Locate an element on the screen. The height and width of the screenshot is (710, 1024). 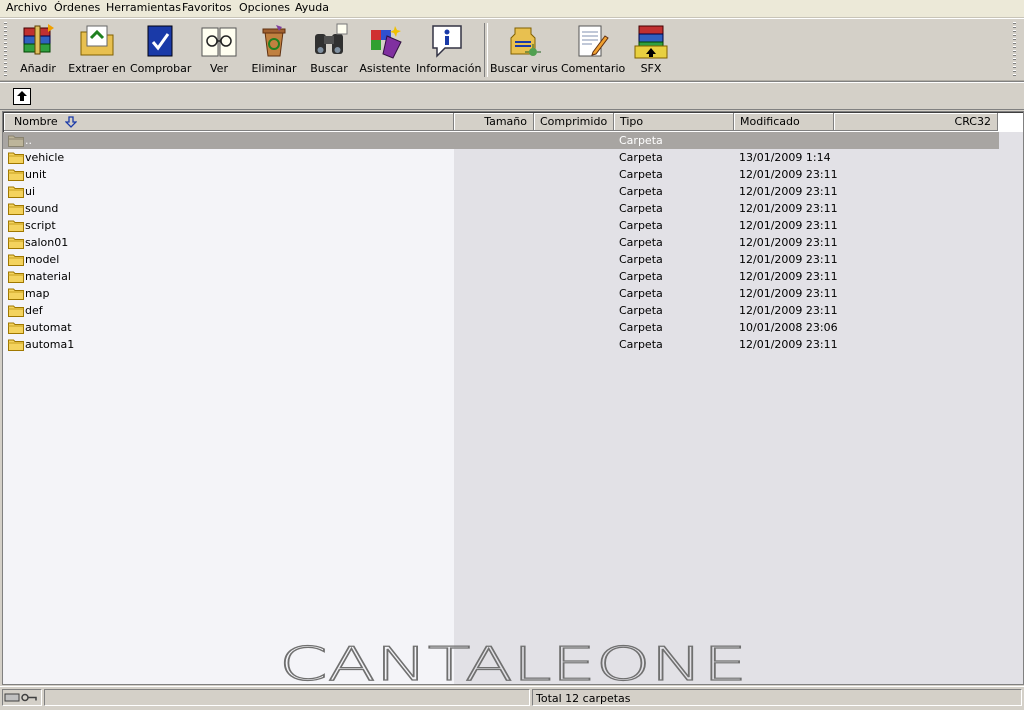
file-modified: 13/01/2009 1:14 is located at coordinates (785, 157).